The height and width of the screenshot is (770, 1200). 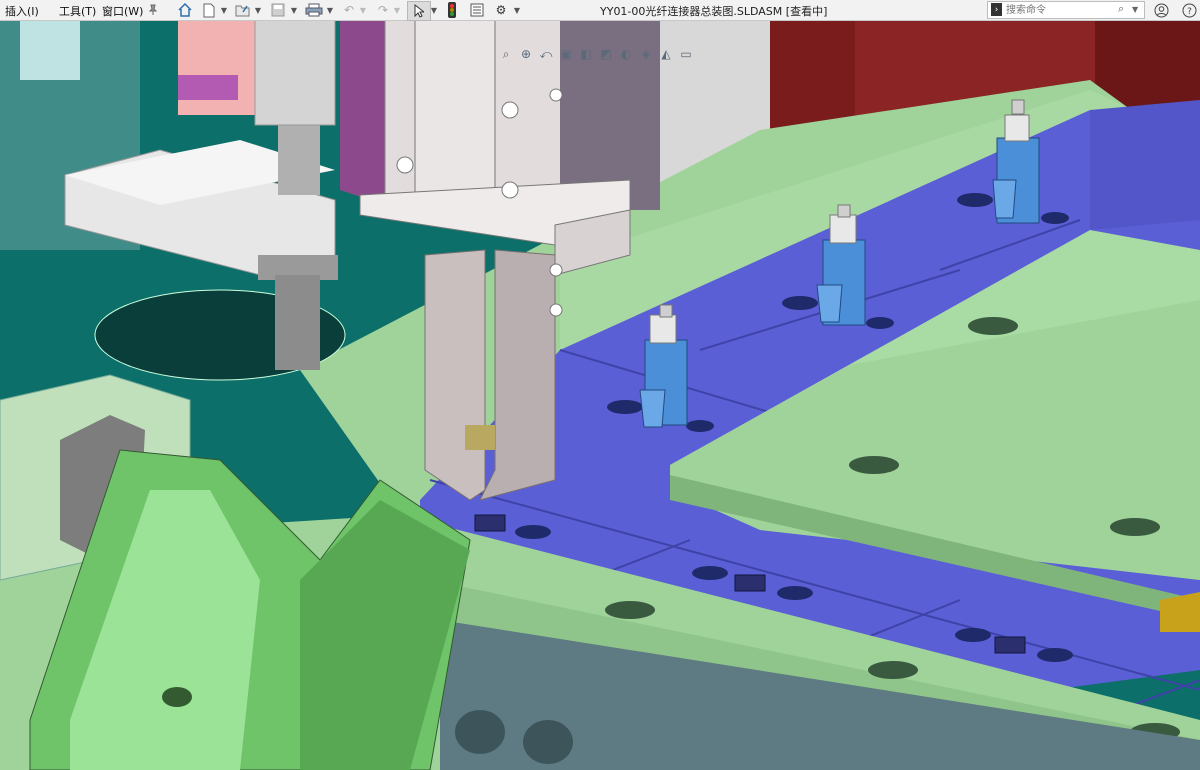 What do you see at coordinates (22, 11) in the screenshot?
I see `menu-insert: 插入(I)` at bounding box center [22, 11].